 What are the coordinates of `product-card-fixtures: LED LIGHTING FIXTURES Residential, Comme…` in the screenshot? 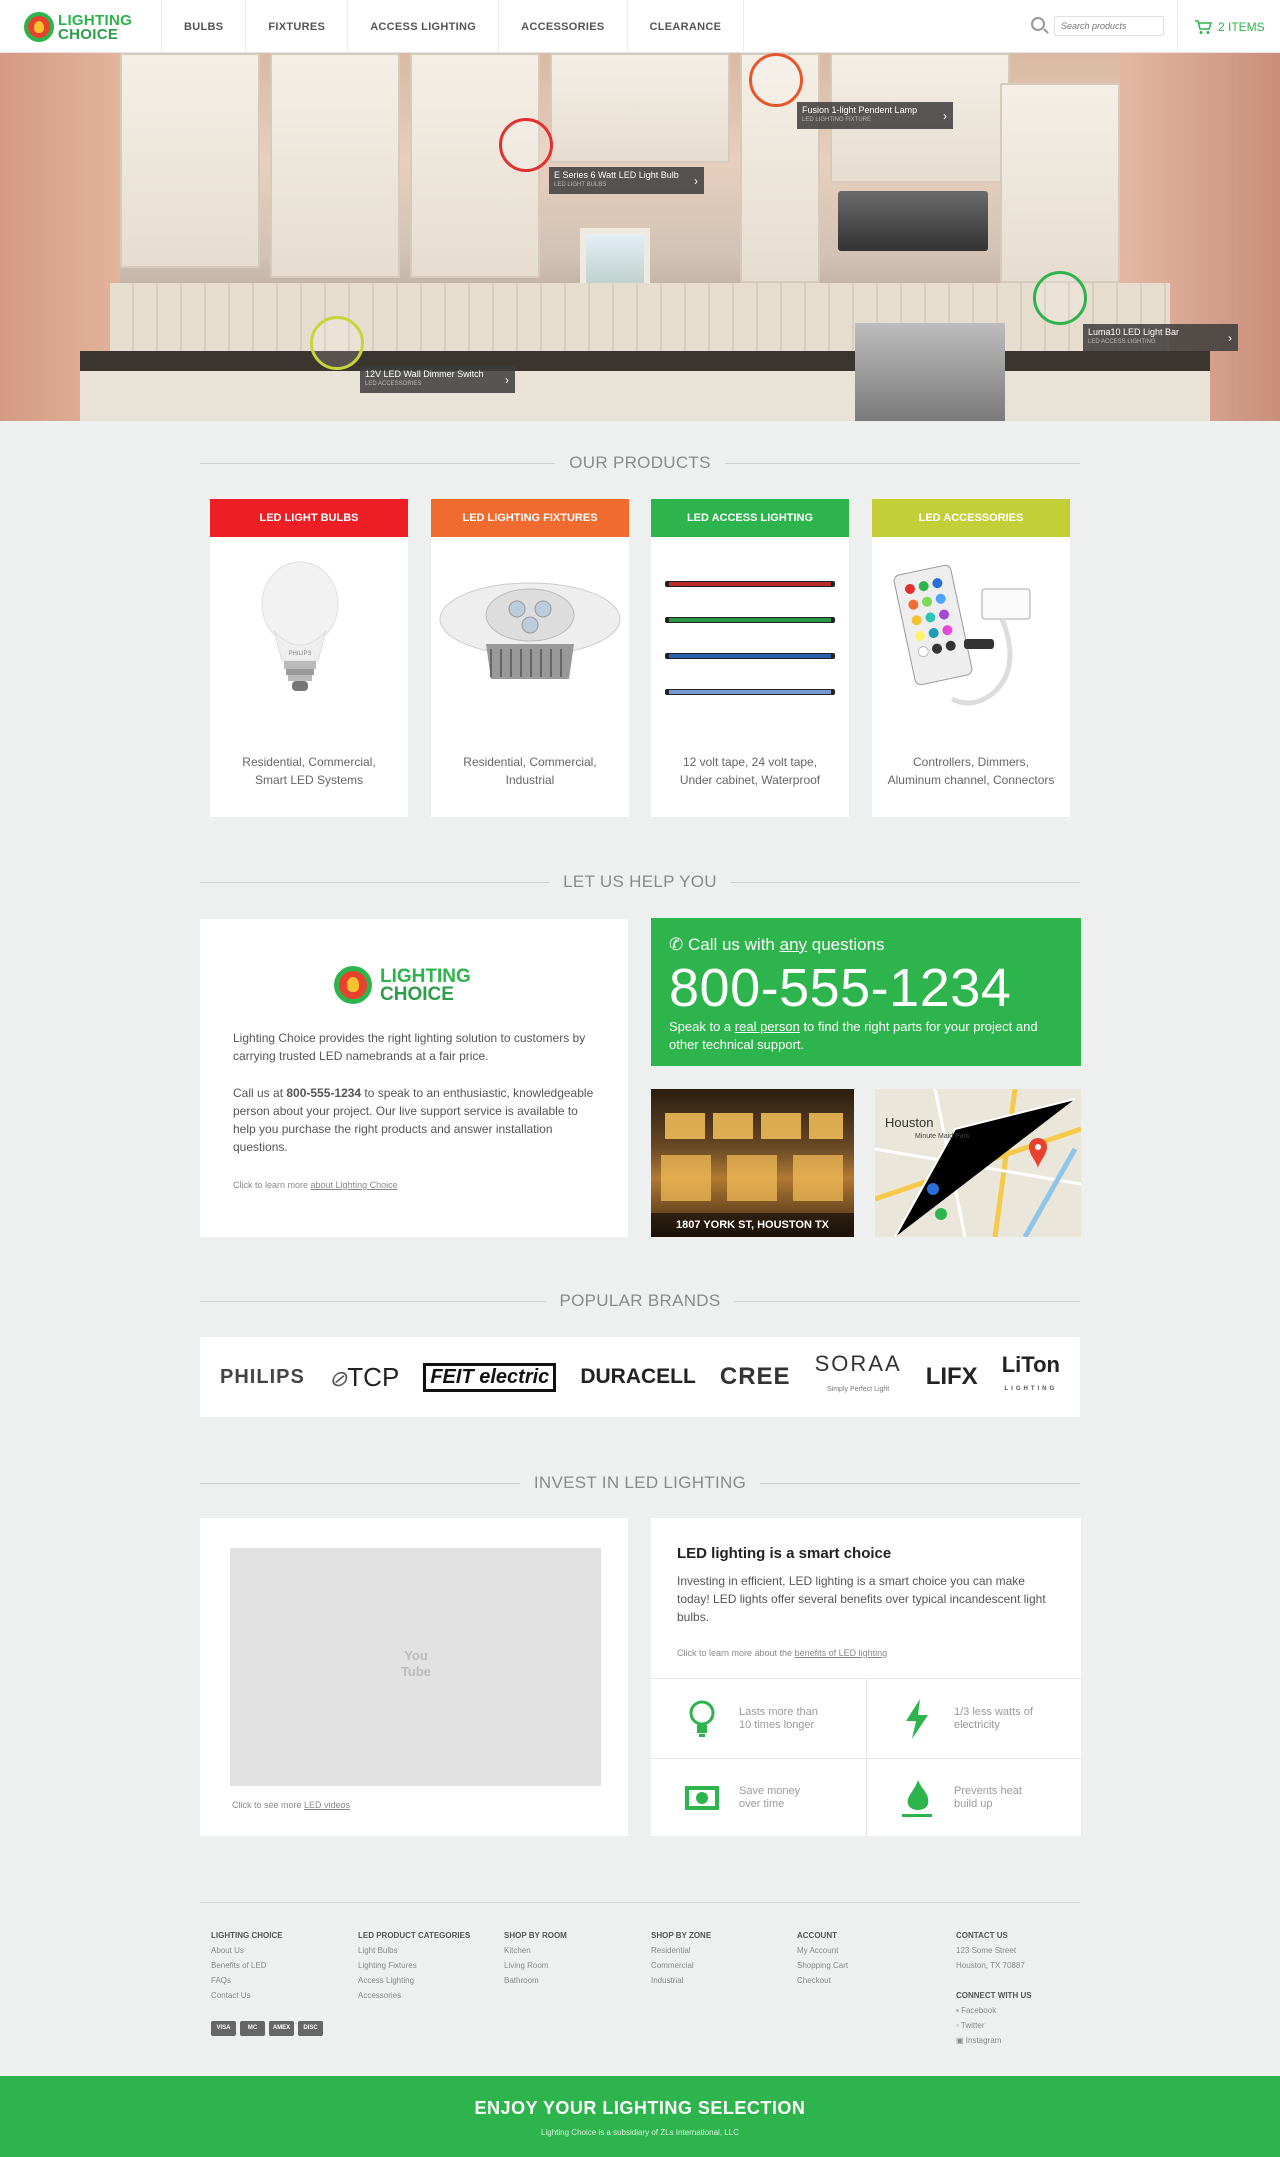 It's located at (530, 658).